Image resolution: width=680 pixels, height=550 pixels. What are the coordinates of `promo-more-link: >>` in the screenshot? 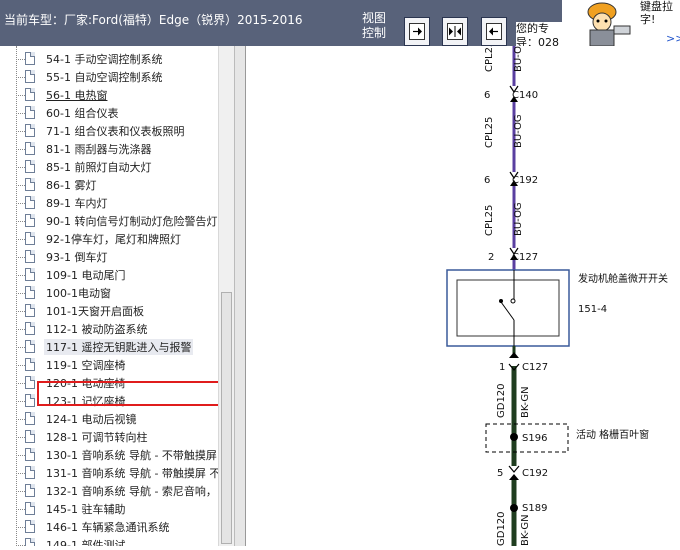 It's located at (673, 38).